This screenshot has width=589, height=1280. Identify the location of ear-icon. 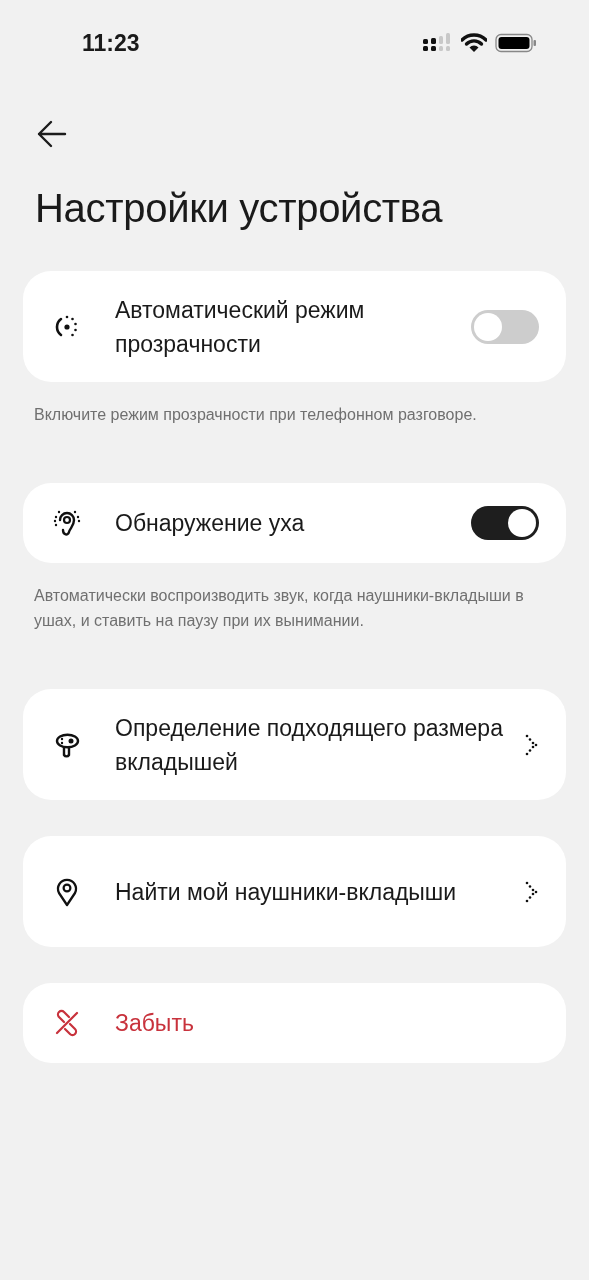
(67, 523).